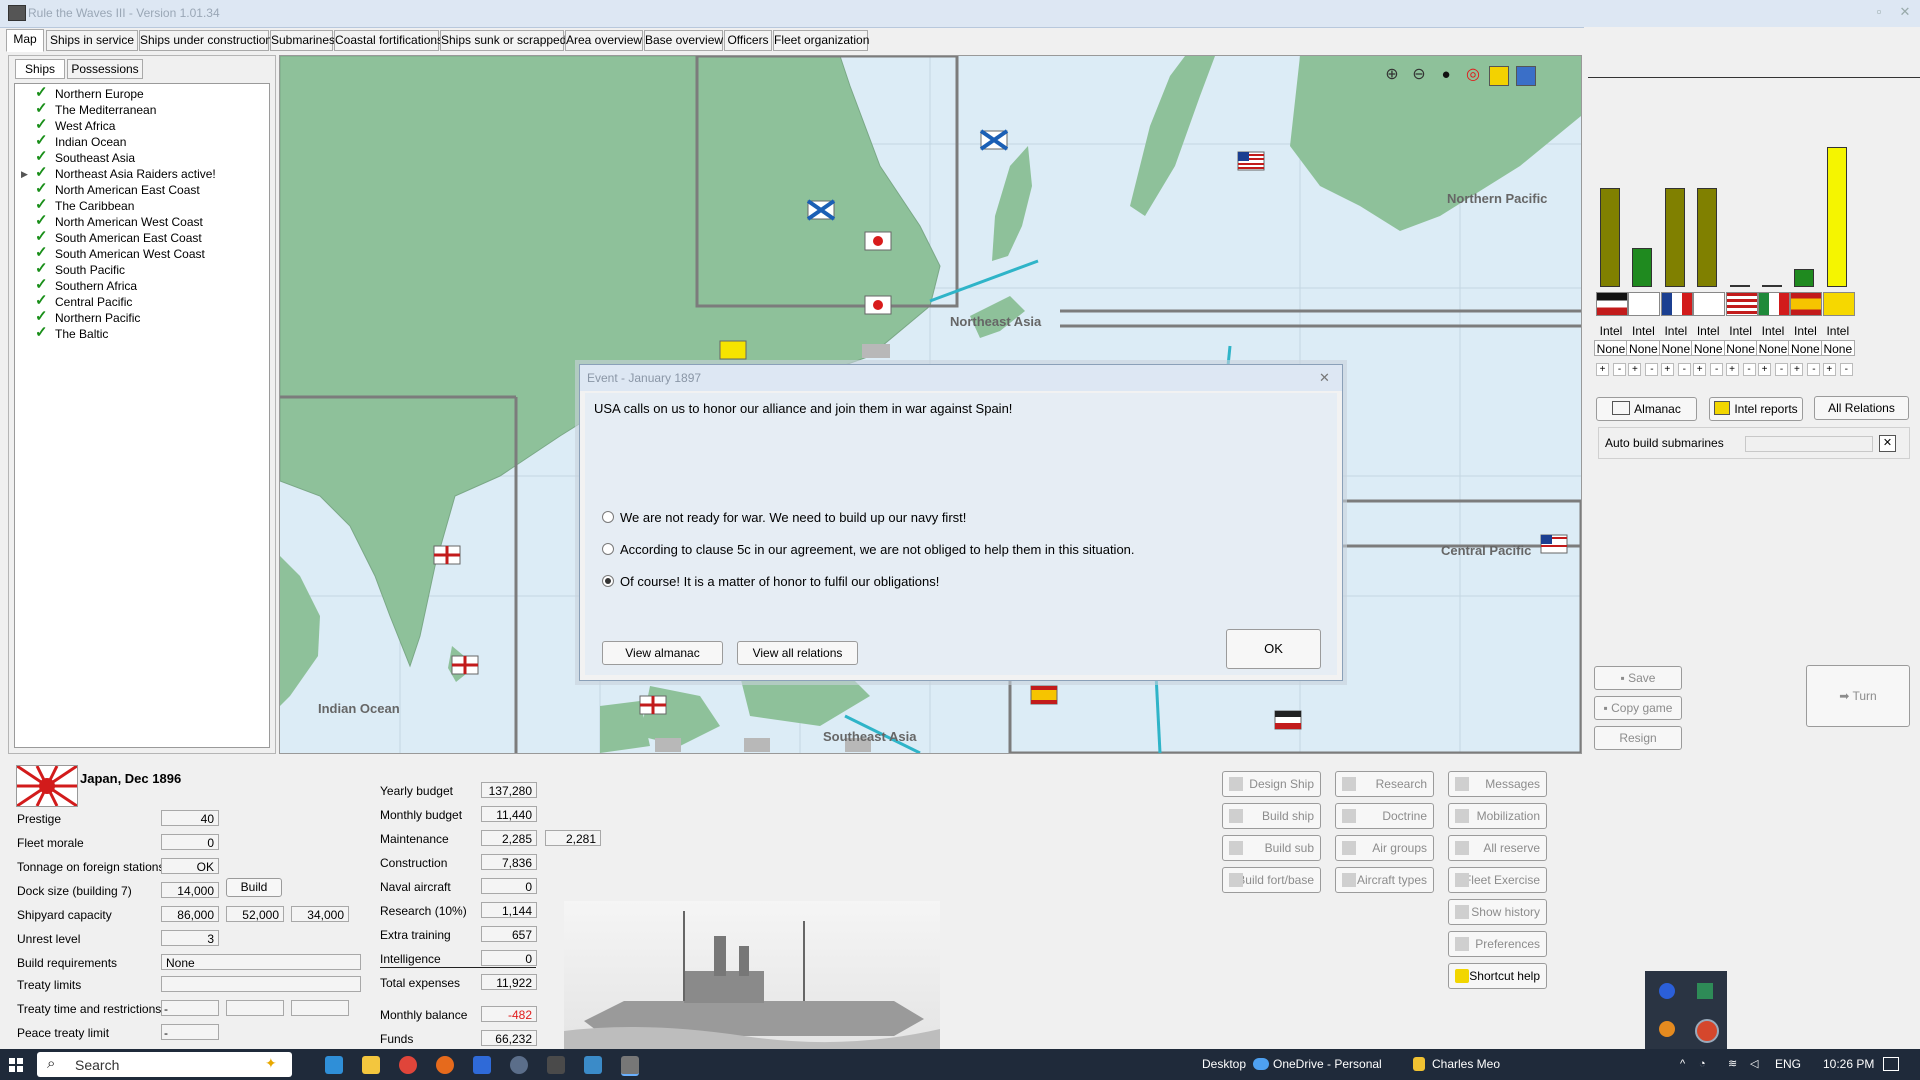 Image resolution: width=1920 pixels, height=1080 pixels. Describe the element at coordinates (125, 173) in the screenshot. I see `region-item: ✓ Northeast Asia Raiders active!` at that location.